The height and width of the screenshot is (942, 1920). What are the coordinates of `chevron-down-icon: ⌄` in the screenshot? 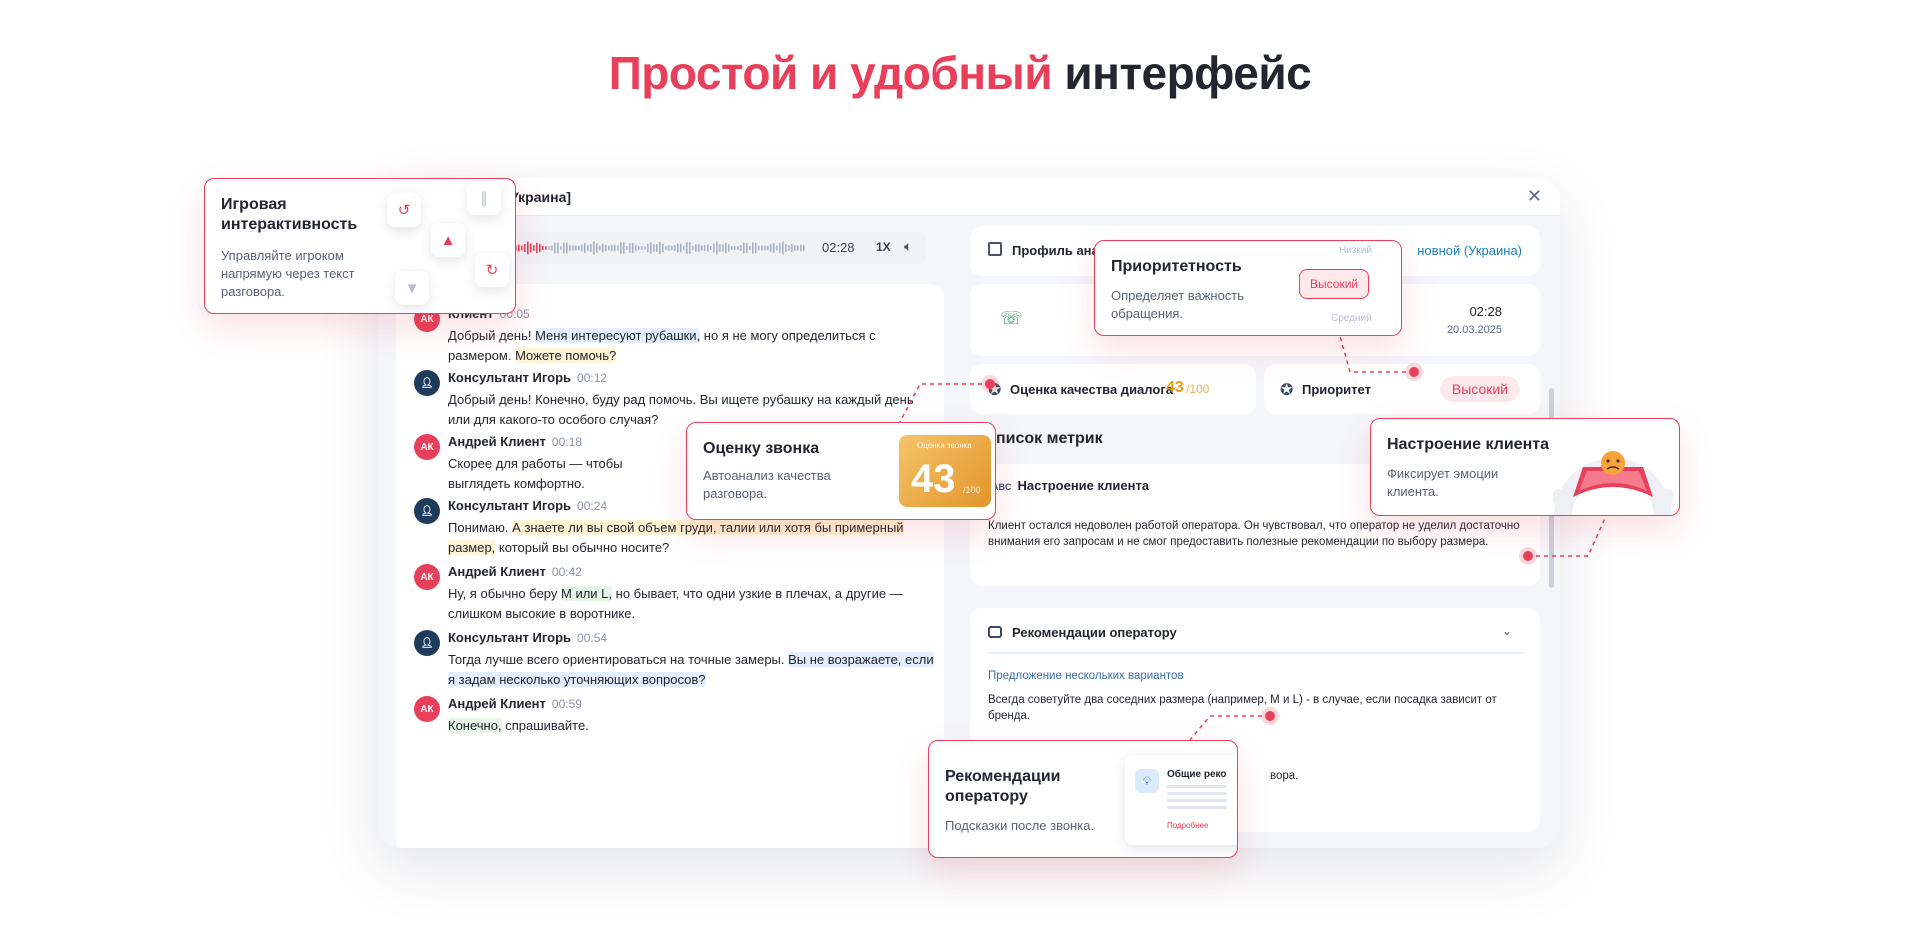 It's located at (1507, 631).